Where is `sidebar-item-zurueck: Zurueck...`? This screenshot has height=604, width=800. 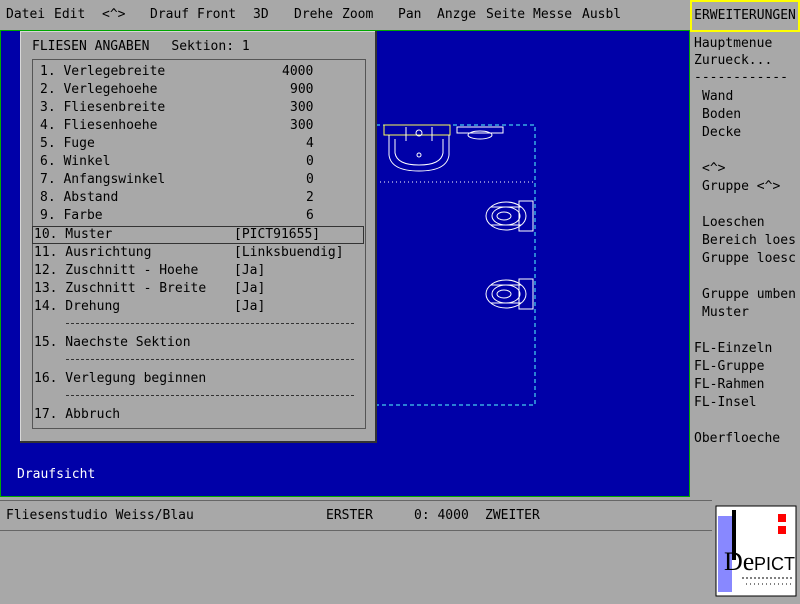 sidebar-item-zurueck: Zurueck... is located at coordinates (733, 60).